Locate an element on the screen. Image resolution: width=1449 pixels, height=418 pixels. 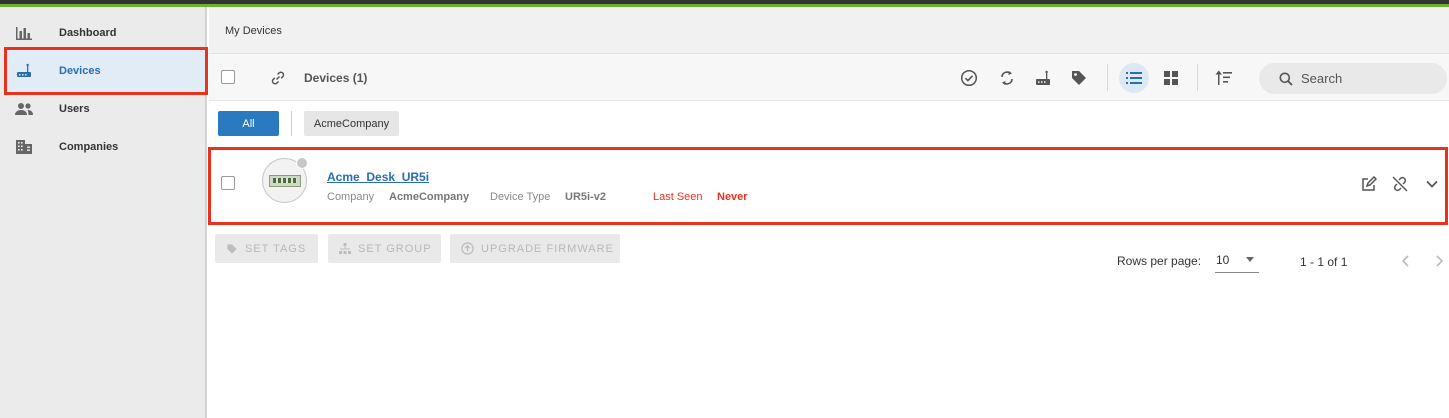
sidebar-item-users: Users is located at coordinates (106, 109).